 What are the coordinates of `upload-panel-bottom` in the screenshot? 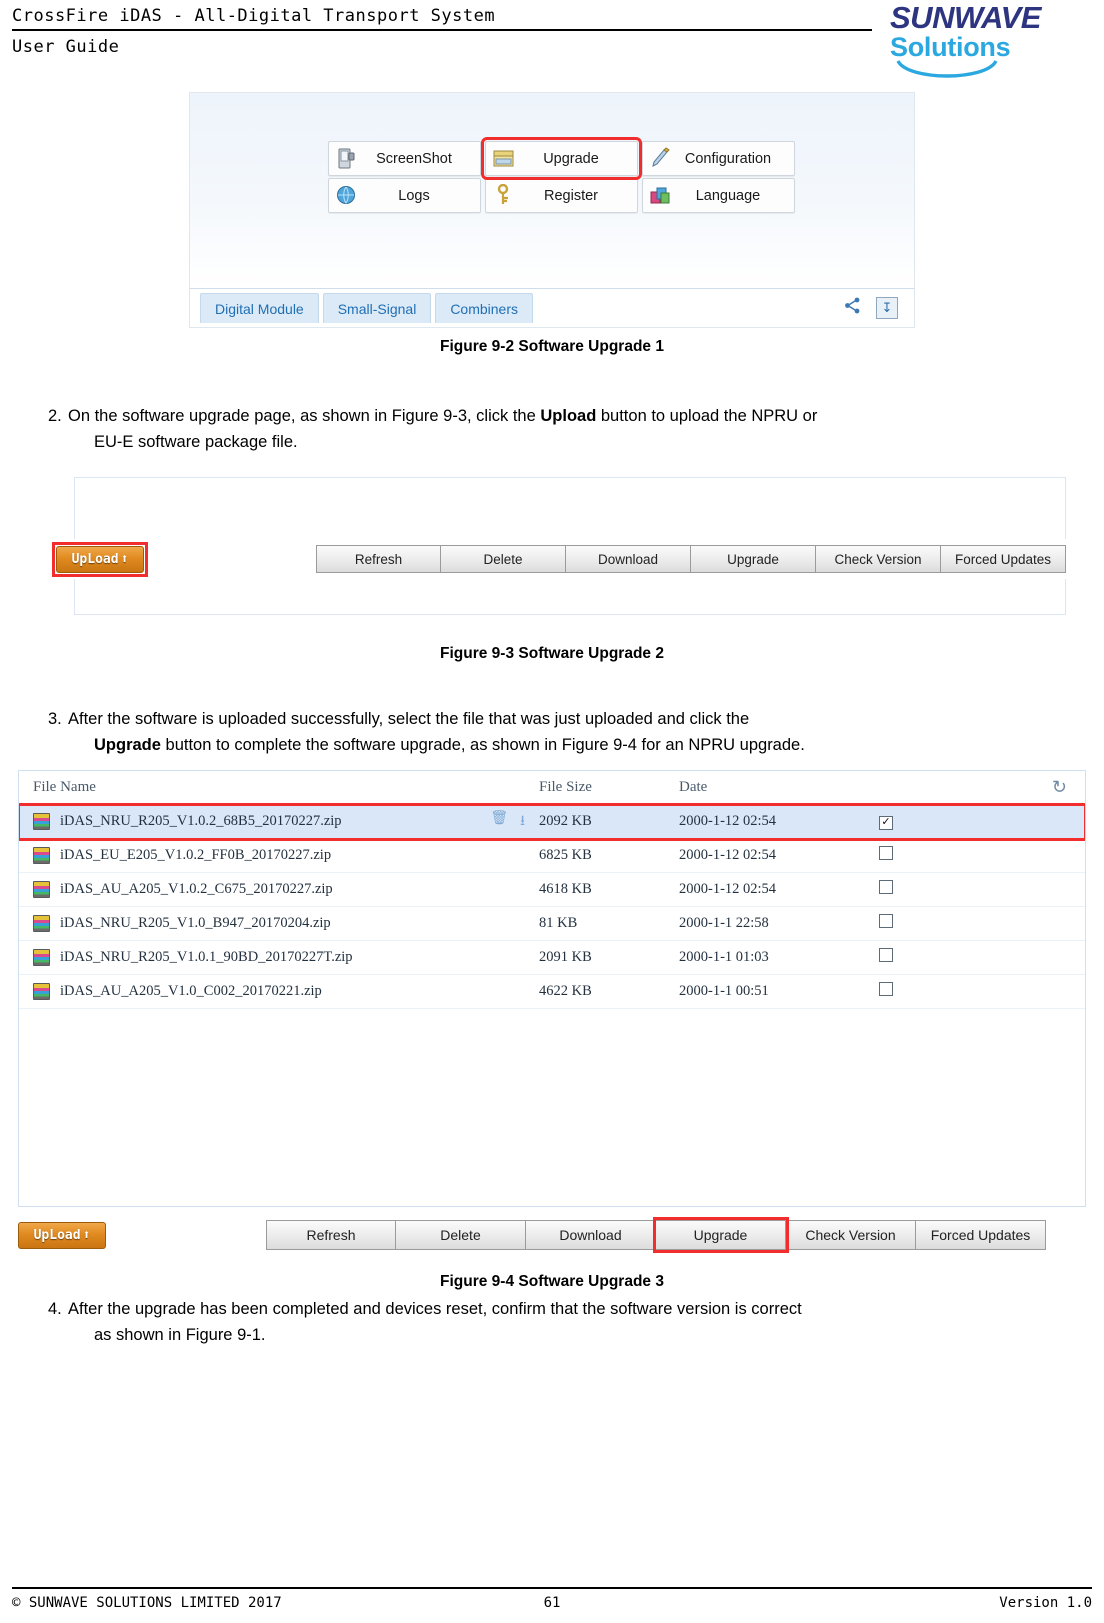 It's located at (570, 597).